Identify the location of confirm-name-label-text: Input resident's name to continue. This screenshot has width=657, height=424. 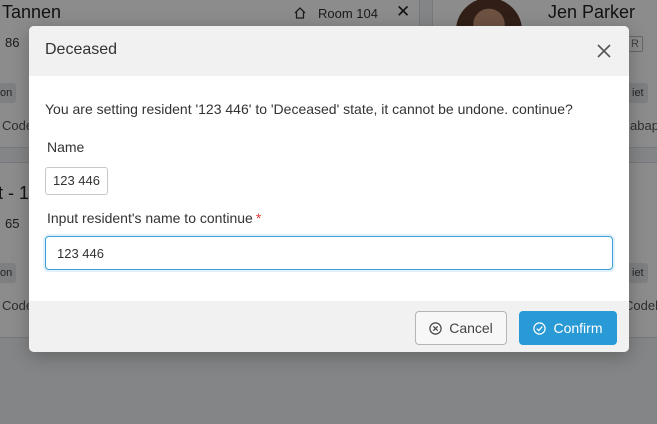
(150, 218).